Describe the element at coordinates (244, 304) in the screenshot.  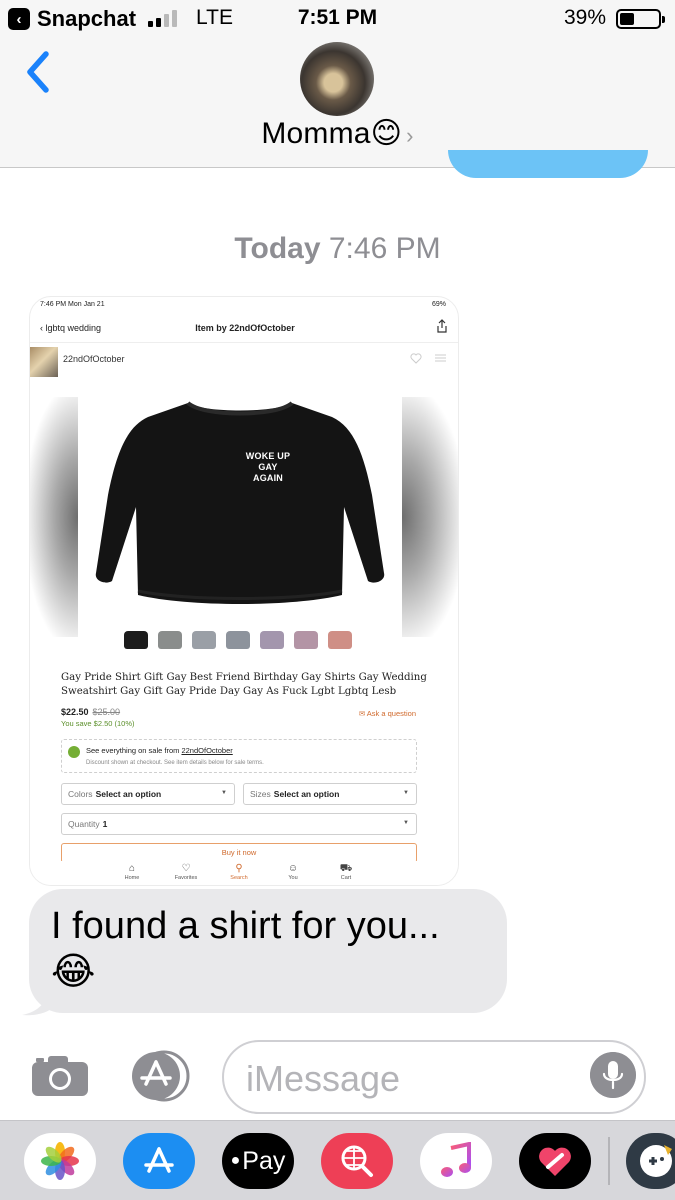
I see `screenshot-status-bar: 7:46 PM Mon Jan 21 69%` at that location.